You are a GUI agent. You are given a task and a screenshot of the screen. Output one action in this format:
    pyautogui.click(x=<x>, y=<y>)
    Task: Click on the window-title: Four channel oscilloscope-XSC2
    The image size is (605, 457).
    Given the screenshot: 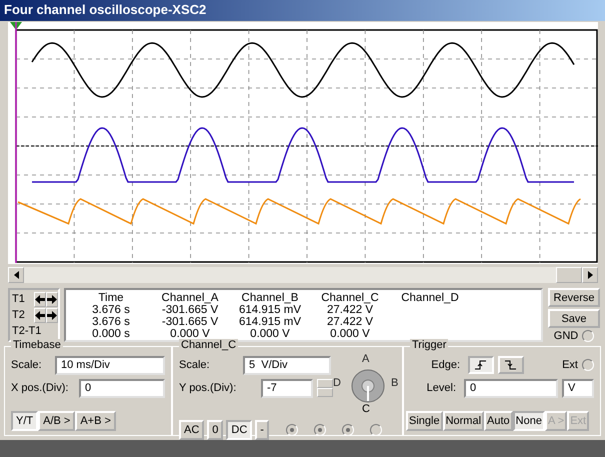 What is the action you would take?
    pyautogui.click(x=302, y=10)
    